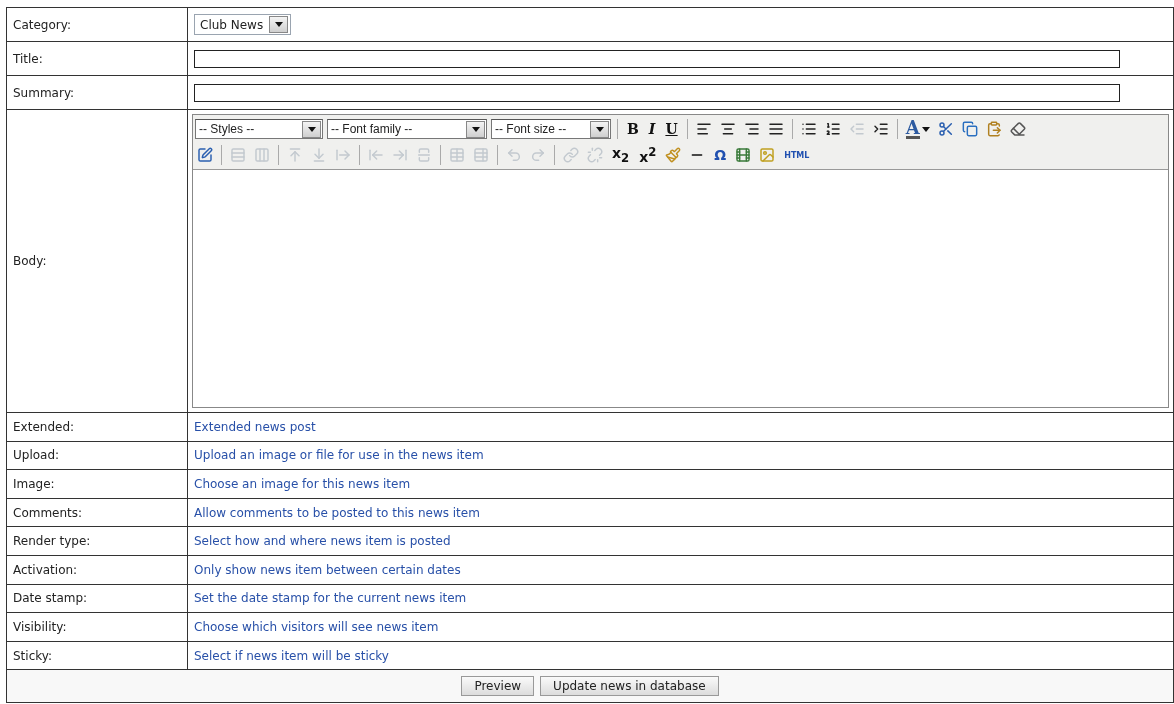 The image size is (1174, 704). Describe the element at coordinates (255, 426) in the screenshot. I see `option-link: Extended news post` at that location.